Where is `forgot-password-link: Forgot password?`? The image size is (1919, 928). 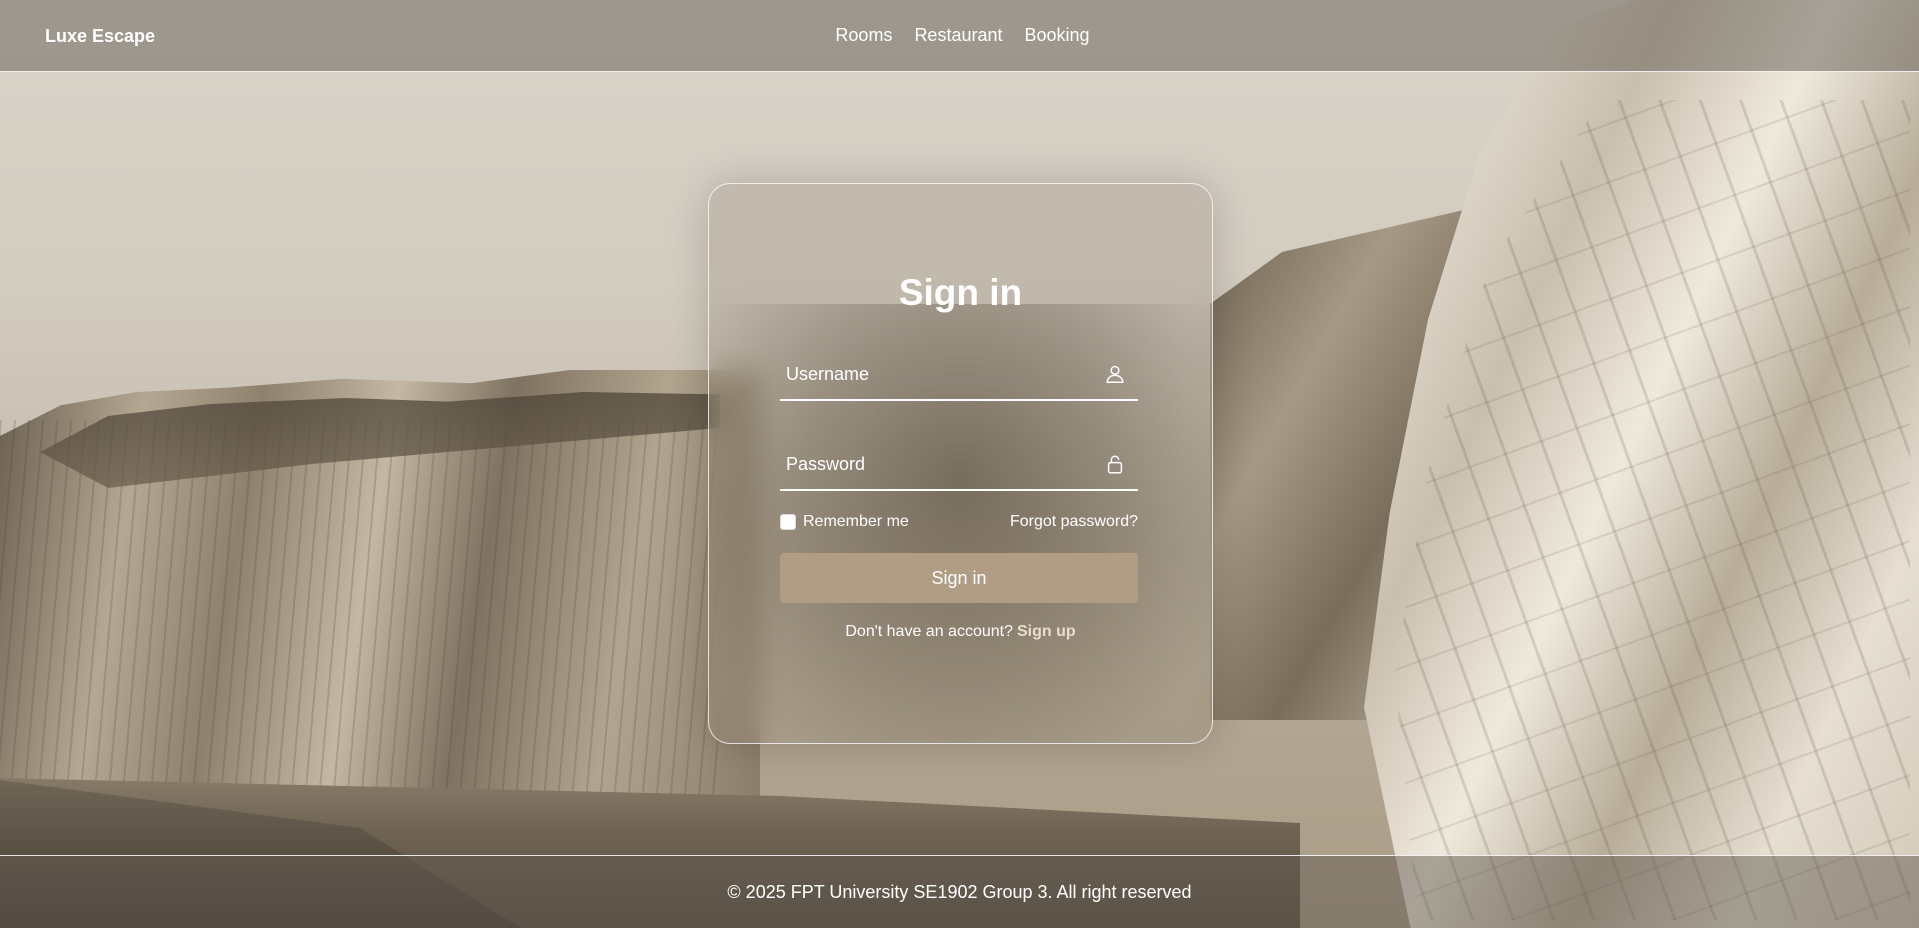 forgot-password-link: Forgot password? is located at coordinates (1074, 522).